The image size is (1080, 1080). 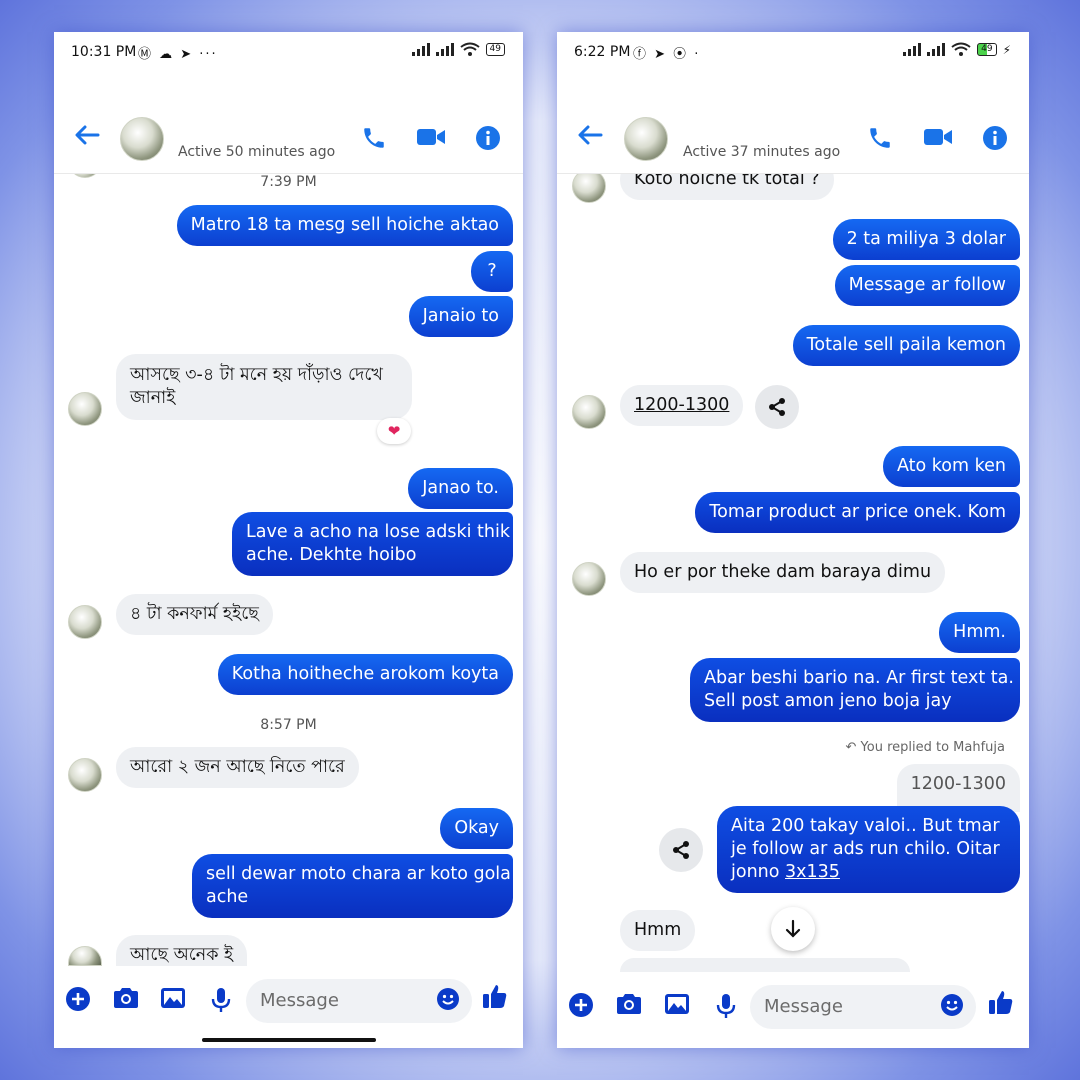 I want to click on message-line: ache, so click(x=227, y=897).